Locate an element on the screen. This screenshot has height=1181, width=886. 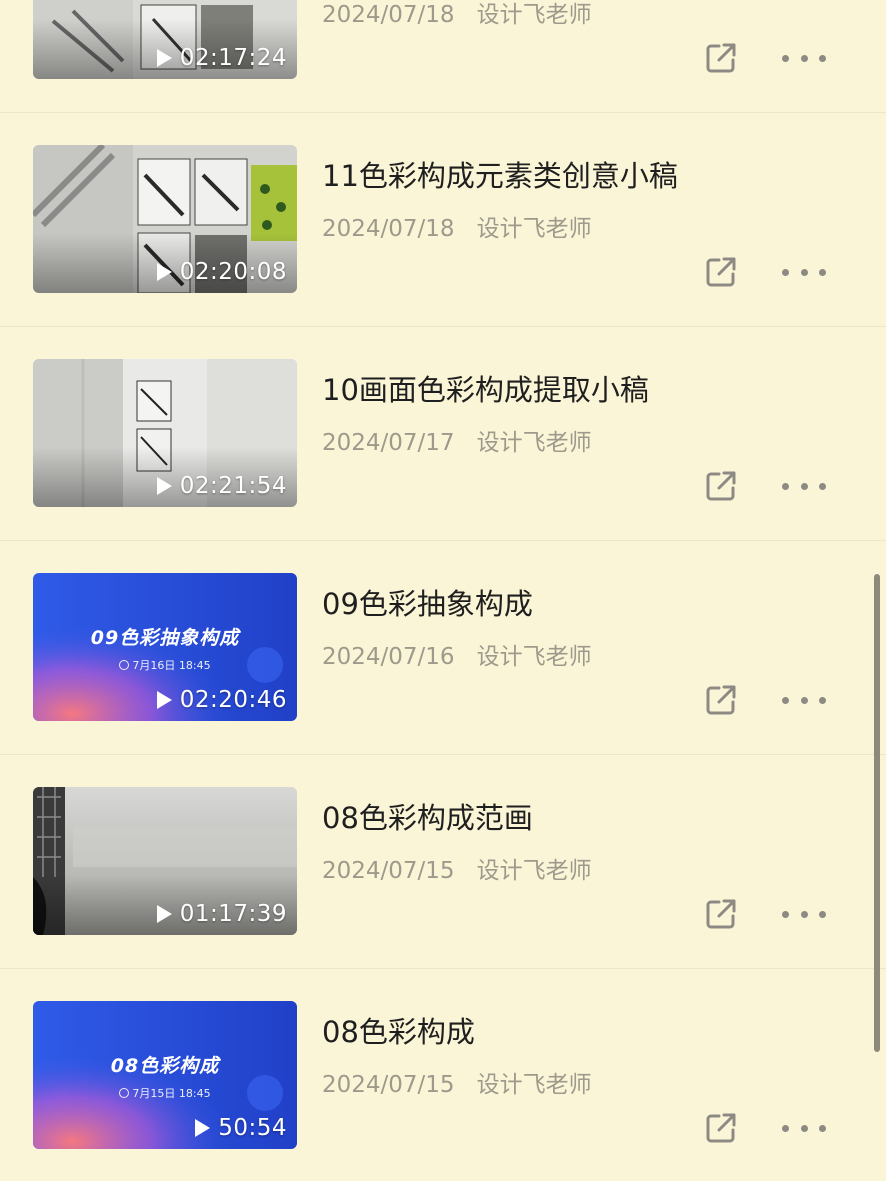
cover-title: 09色彩抽象构成 is located at coordinates (165, 638).